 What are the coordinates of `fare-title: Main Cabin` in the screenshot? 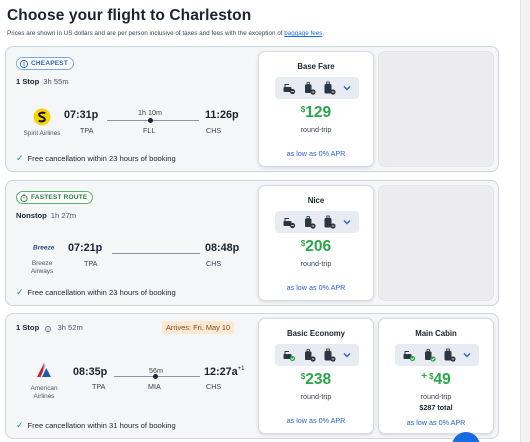 It's located at (436, 333).